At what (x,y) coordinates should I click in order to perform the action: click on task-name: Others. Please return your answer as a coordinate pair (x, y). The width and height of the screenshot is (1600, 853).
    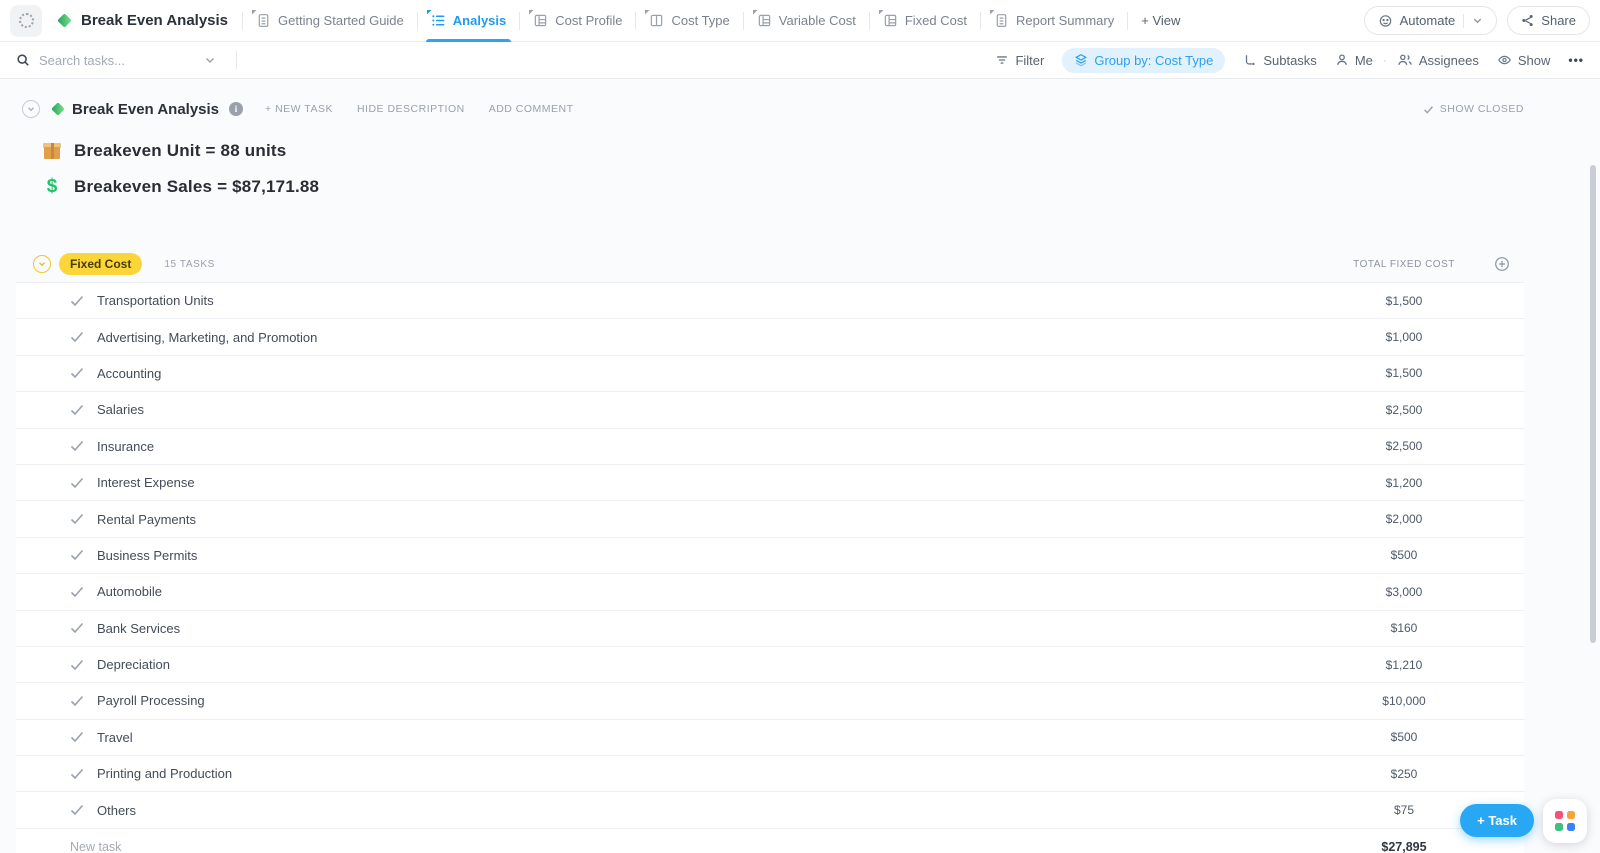
    Looking at the image, I should click on (116, 810).